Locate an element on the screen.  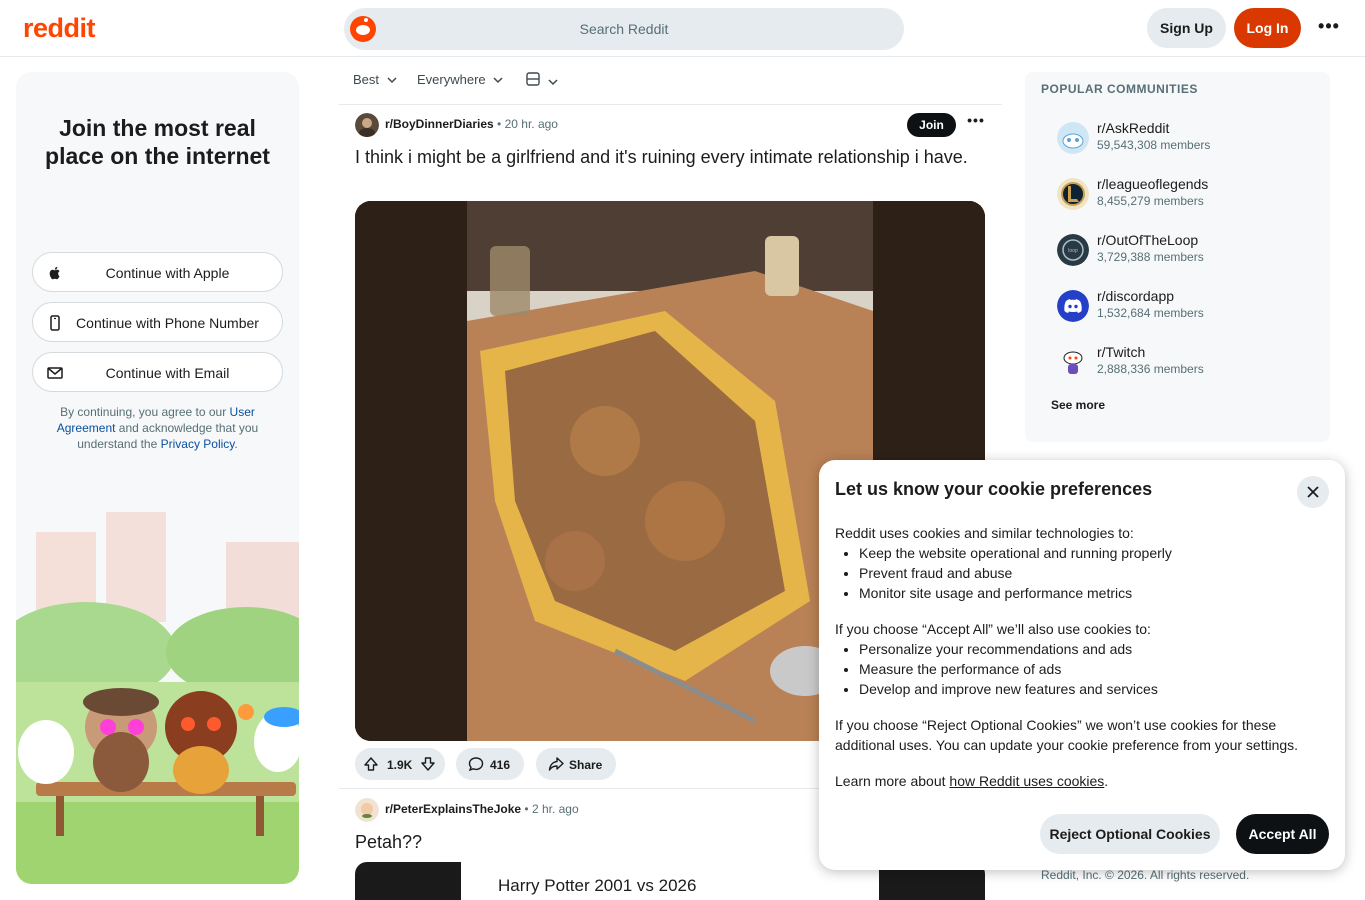
image-dark-panel is located at coordinates (408, 881).